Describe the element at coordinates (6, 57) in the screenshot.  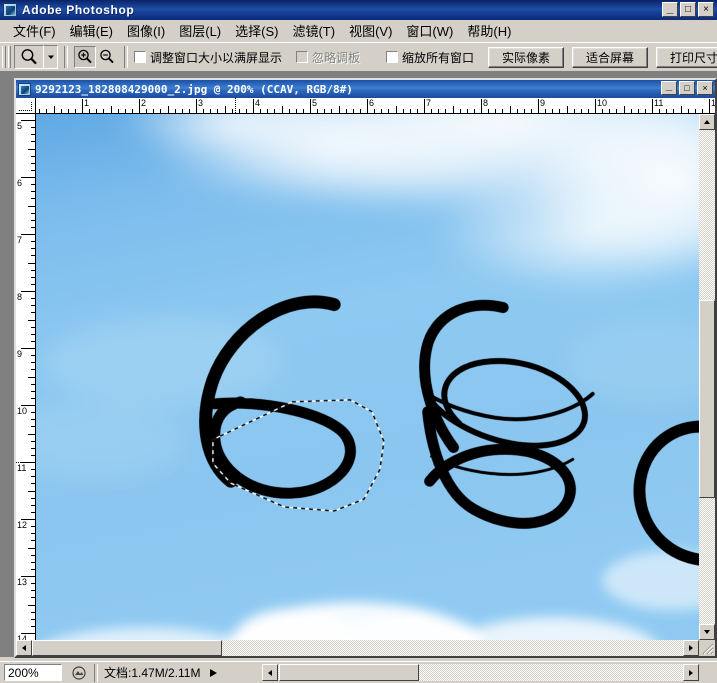
I see `options-bar-grip` at that location.